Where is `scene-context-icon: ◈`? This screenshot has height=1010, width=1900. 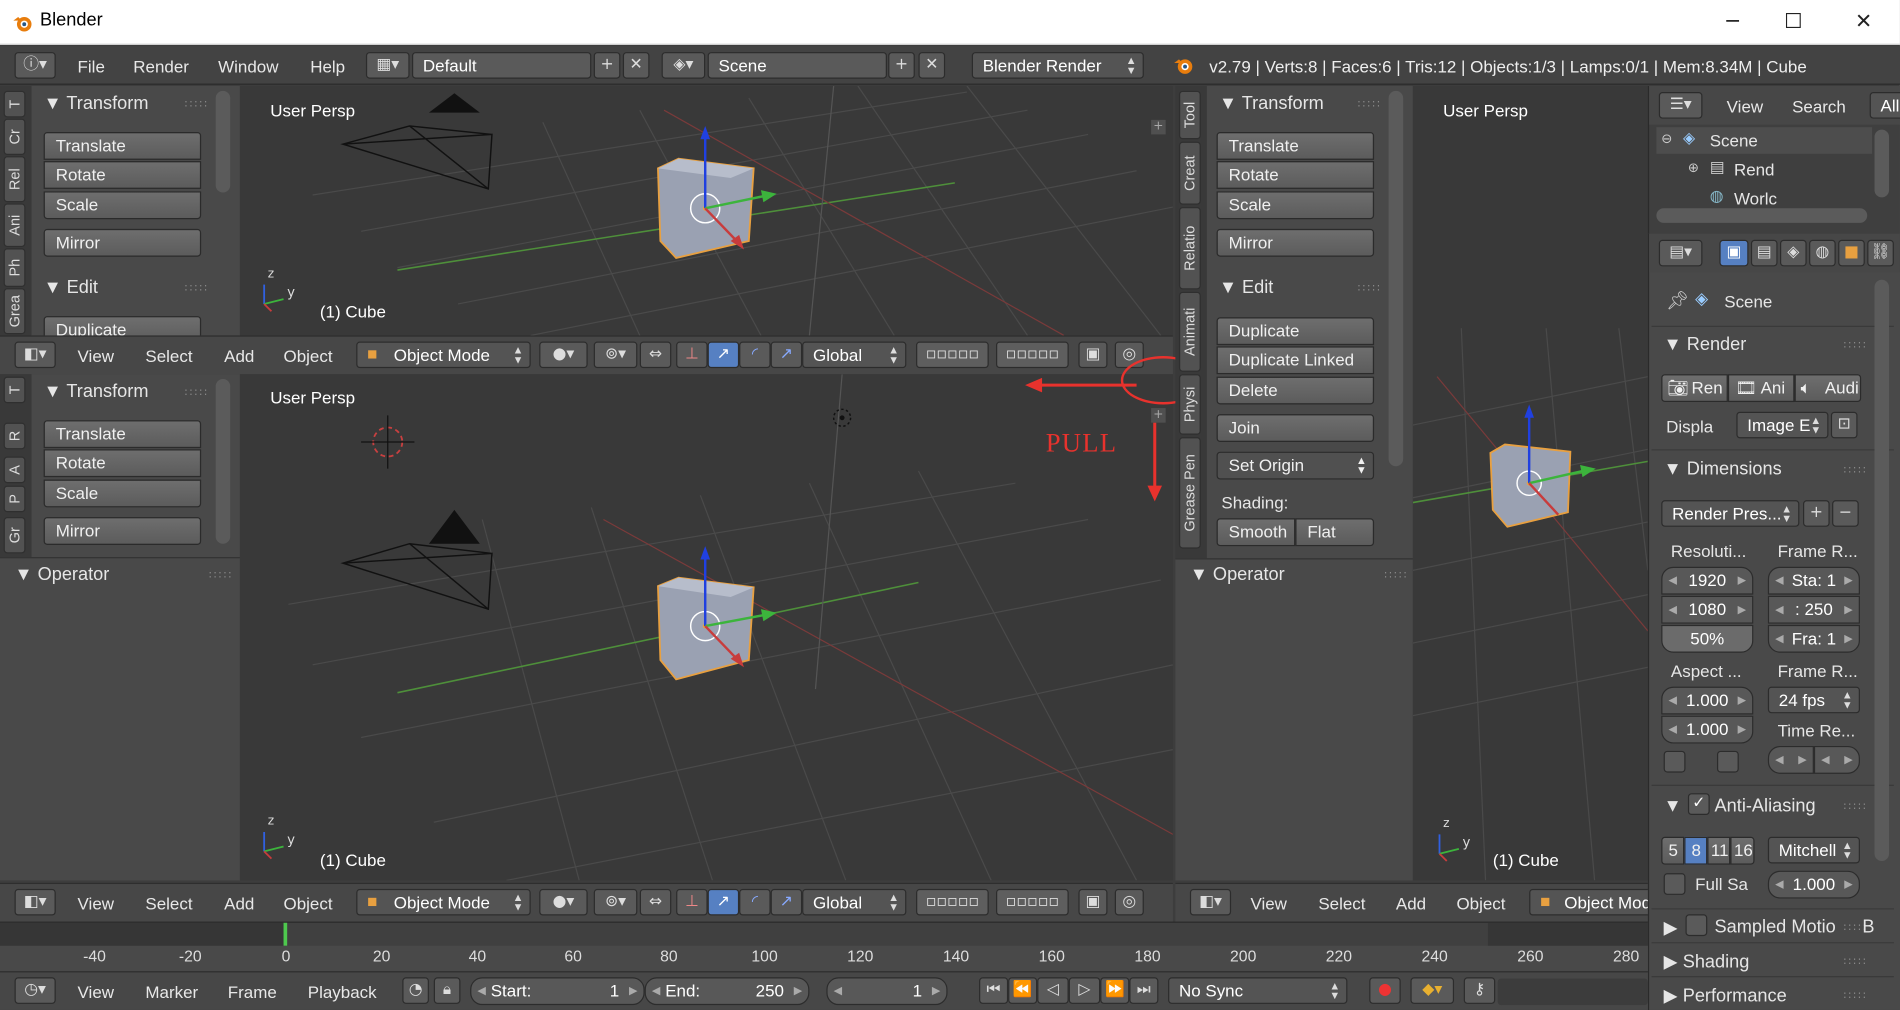
scene-context-icon: ◈ is located at coordinates (1793, 253).